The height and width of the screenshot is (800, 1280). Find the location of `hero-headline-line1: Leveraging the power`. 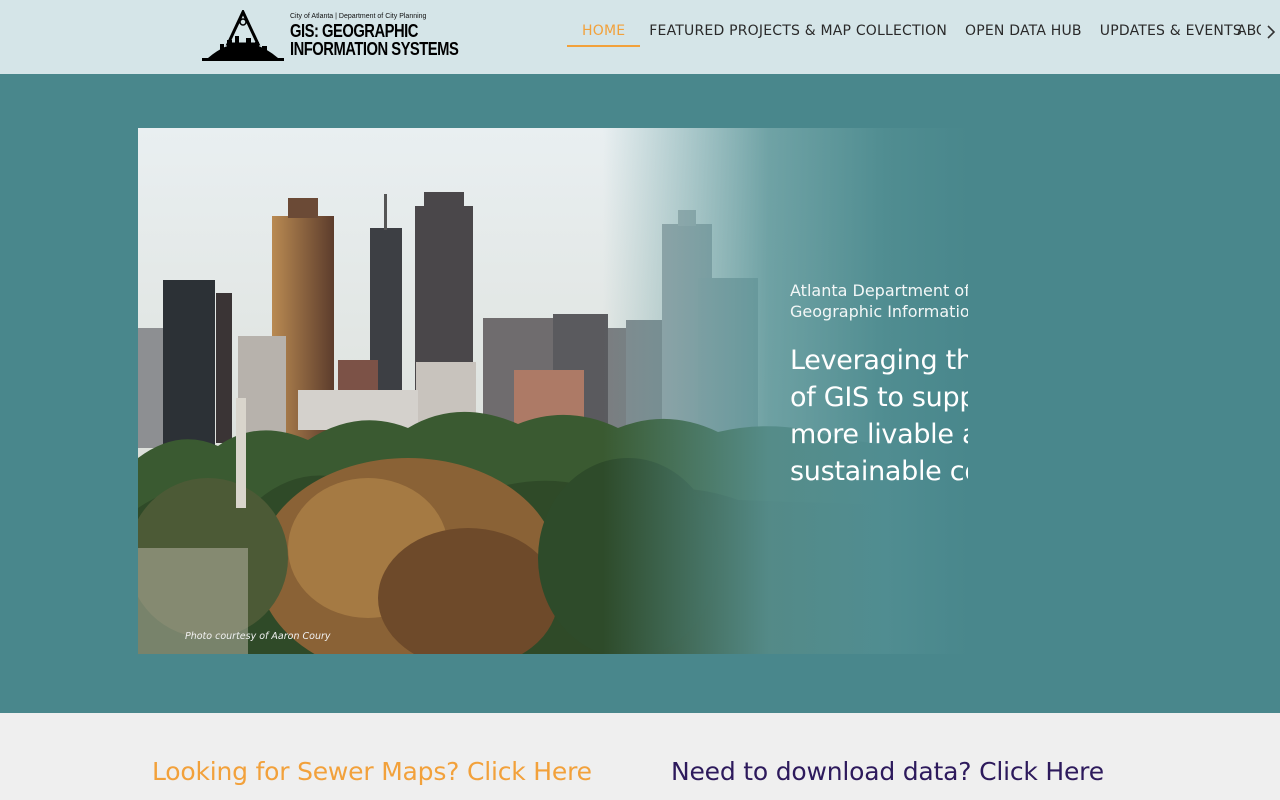

hero-headline-line1: Leveraging the power is located at coordinates (879, 360).